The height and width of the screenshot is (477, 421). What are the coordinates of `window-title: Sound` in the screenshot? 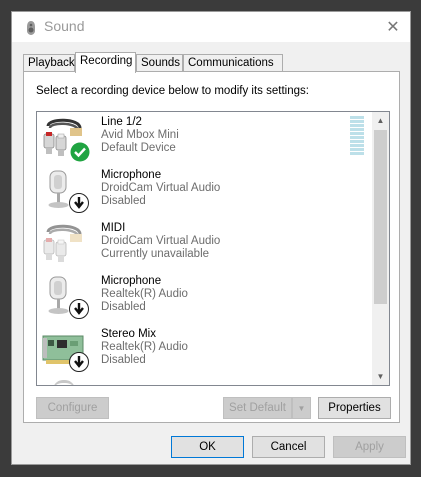 It's located at (64, 26).